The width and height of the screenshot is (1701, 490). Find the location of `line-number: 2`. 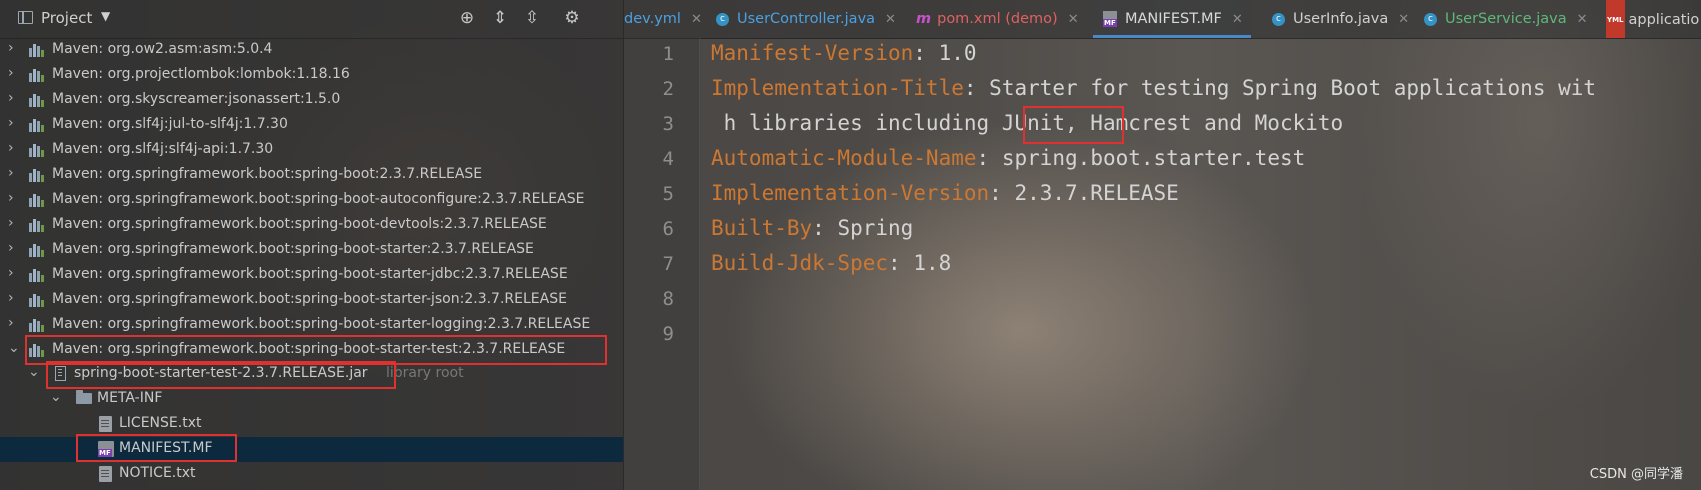

line-number: 2 is located at coordinates (668, 89).